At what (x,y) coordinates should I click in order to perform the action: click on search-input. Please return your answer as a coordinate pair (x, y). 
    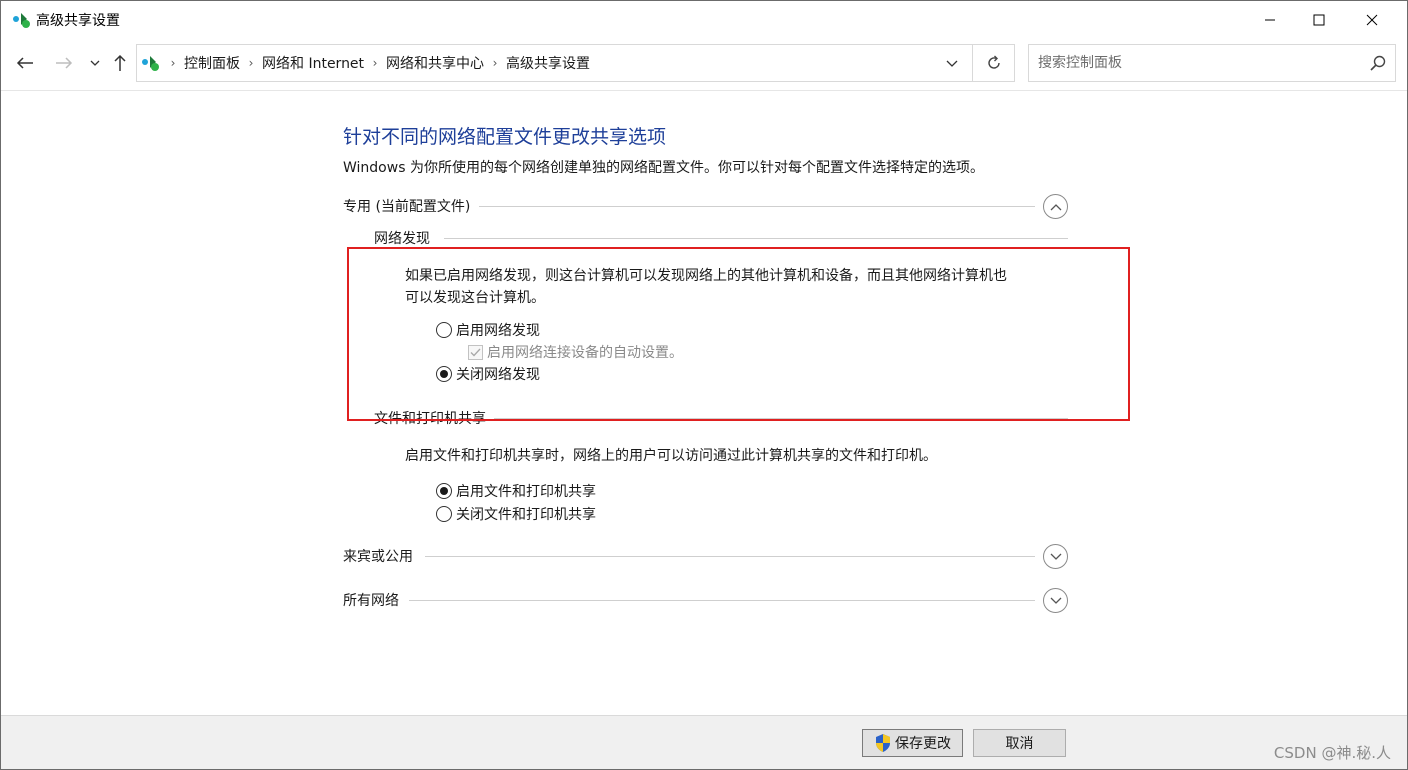
    Looking at the image, I should click on (1194, 63).